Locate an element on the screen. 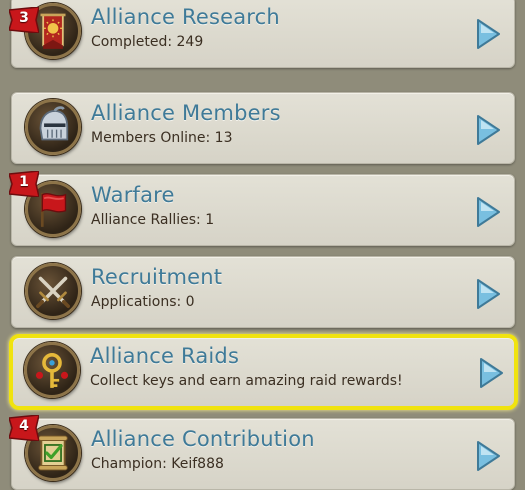 This screenshot has width=525, height=490. menu-item-subtitle: Completed: 249 is located at coordinates (147, 42).